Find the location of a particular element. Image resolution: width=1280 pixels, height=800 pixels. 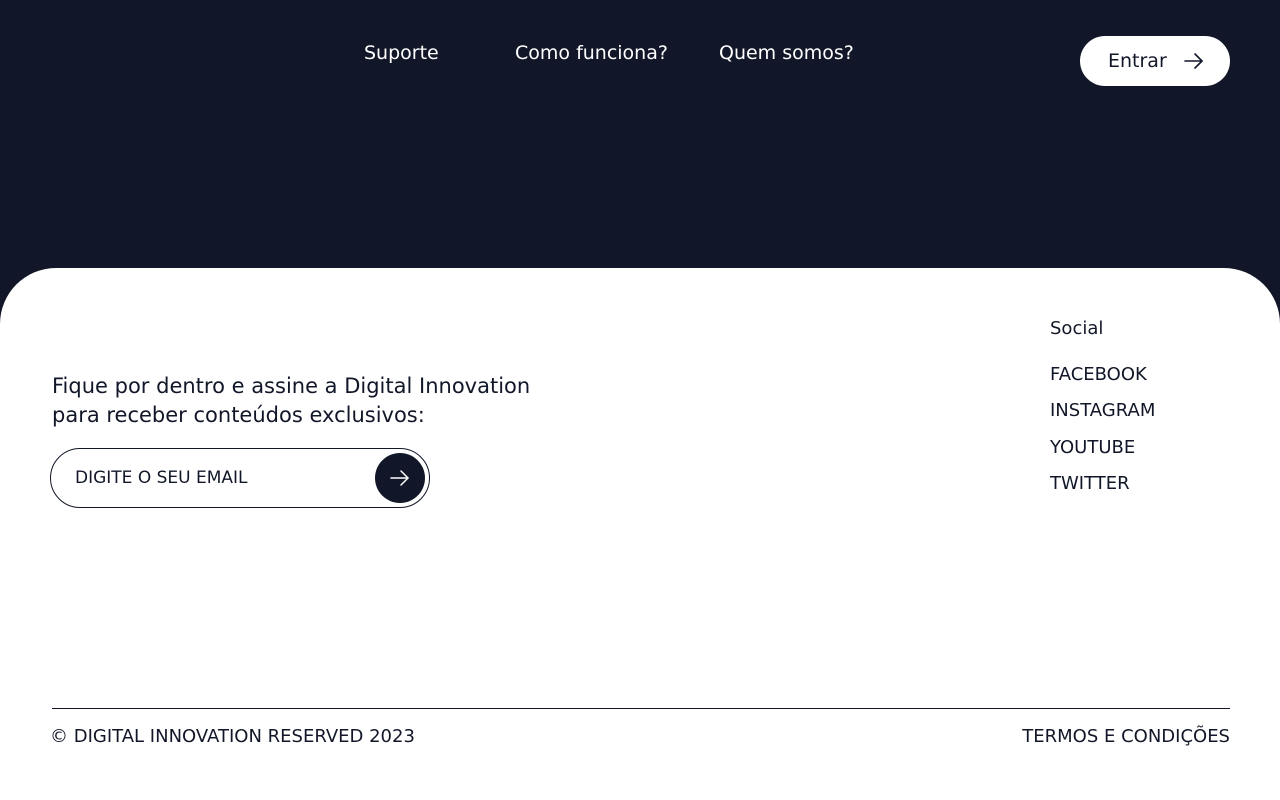

terms-link: TERMOS E CONDIÇÕES is located at coordinates (1126, 737).